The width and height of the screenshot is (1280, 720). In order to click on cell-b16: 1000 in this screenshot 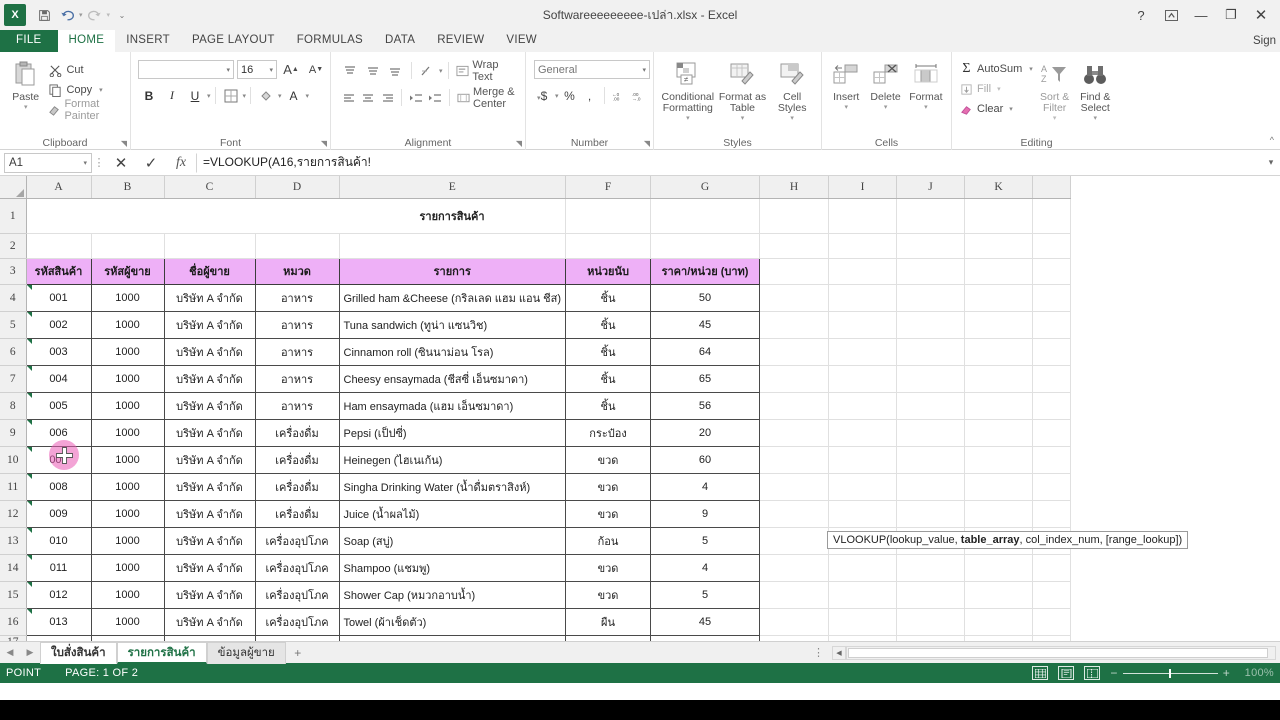, I will do `click(127, 621)`.